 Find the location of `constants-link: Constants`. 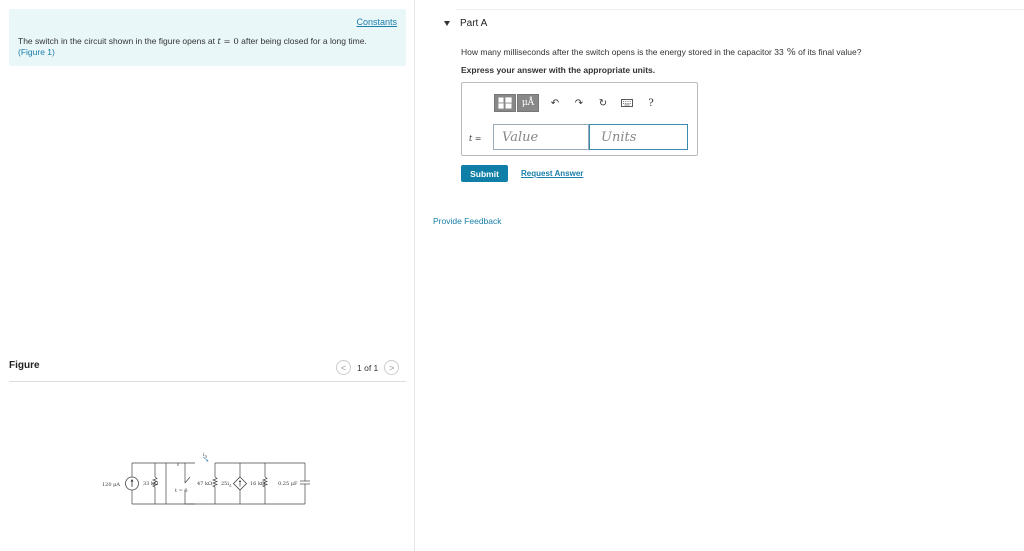

constants-link: Constants is located at coordinates (376, 22).